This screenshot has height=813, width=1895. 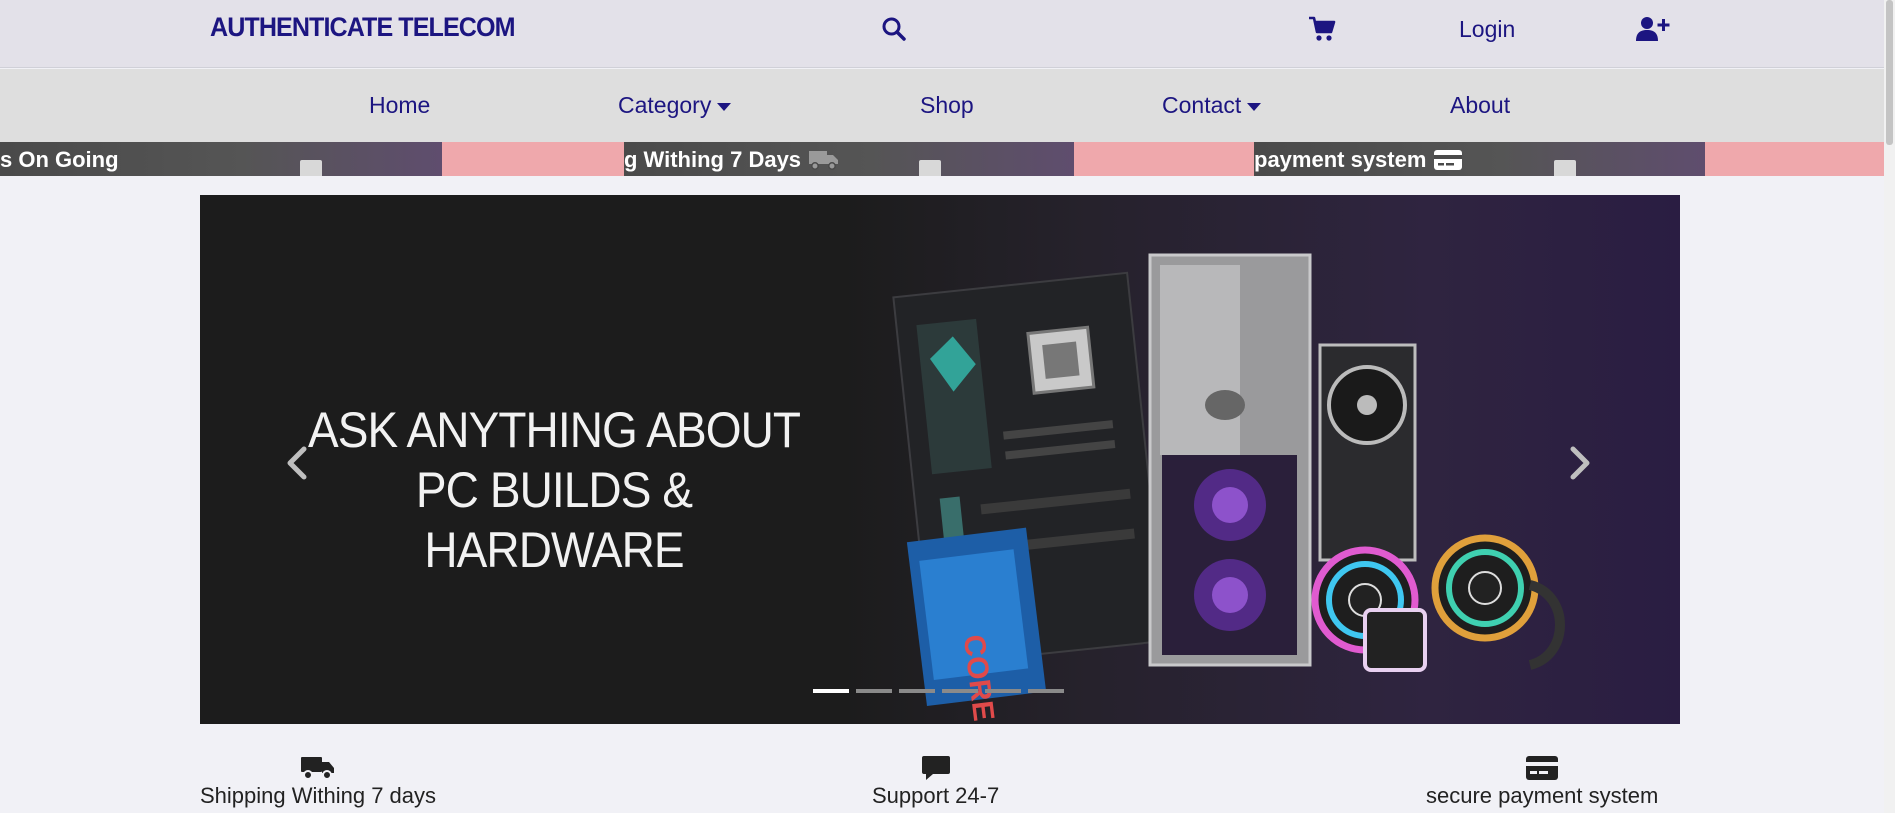 I want to click on feature-support: Support 24-7, so click(x=935, y=782).